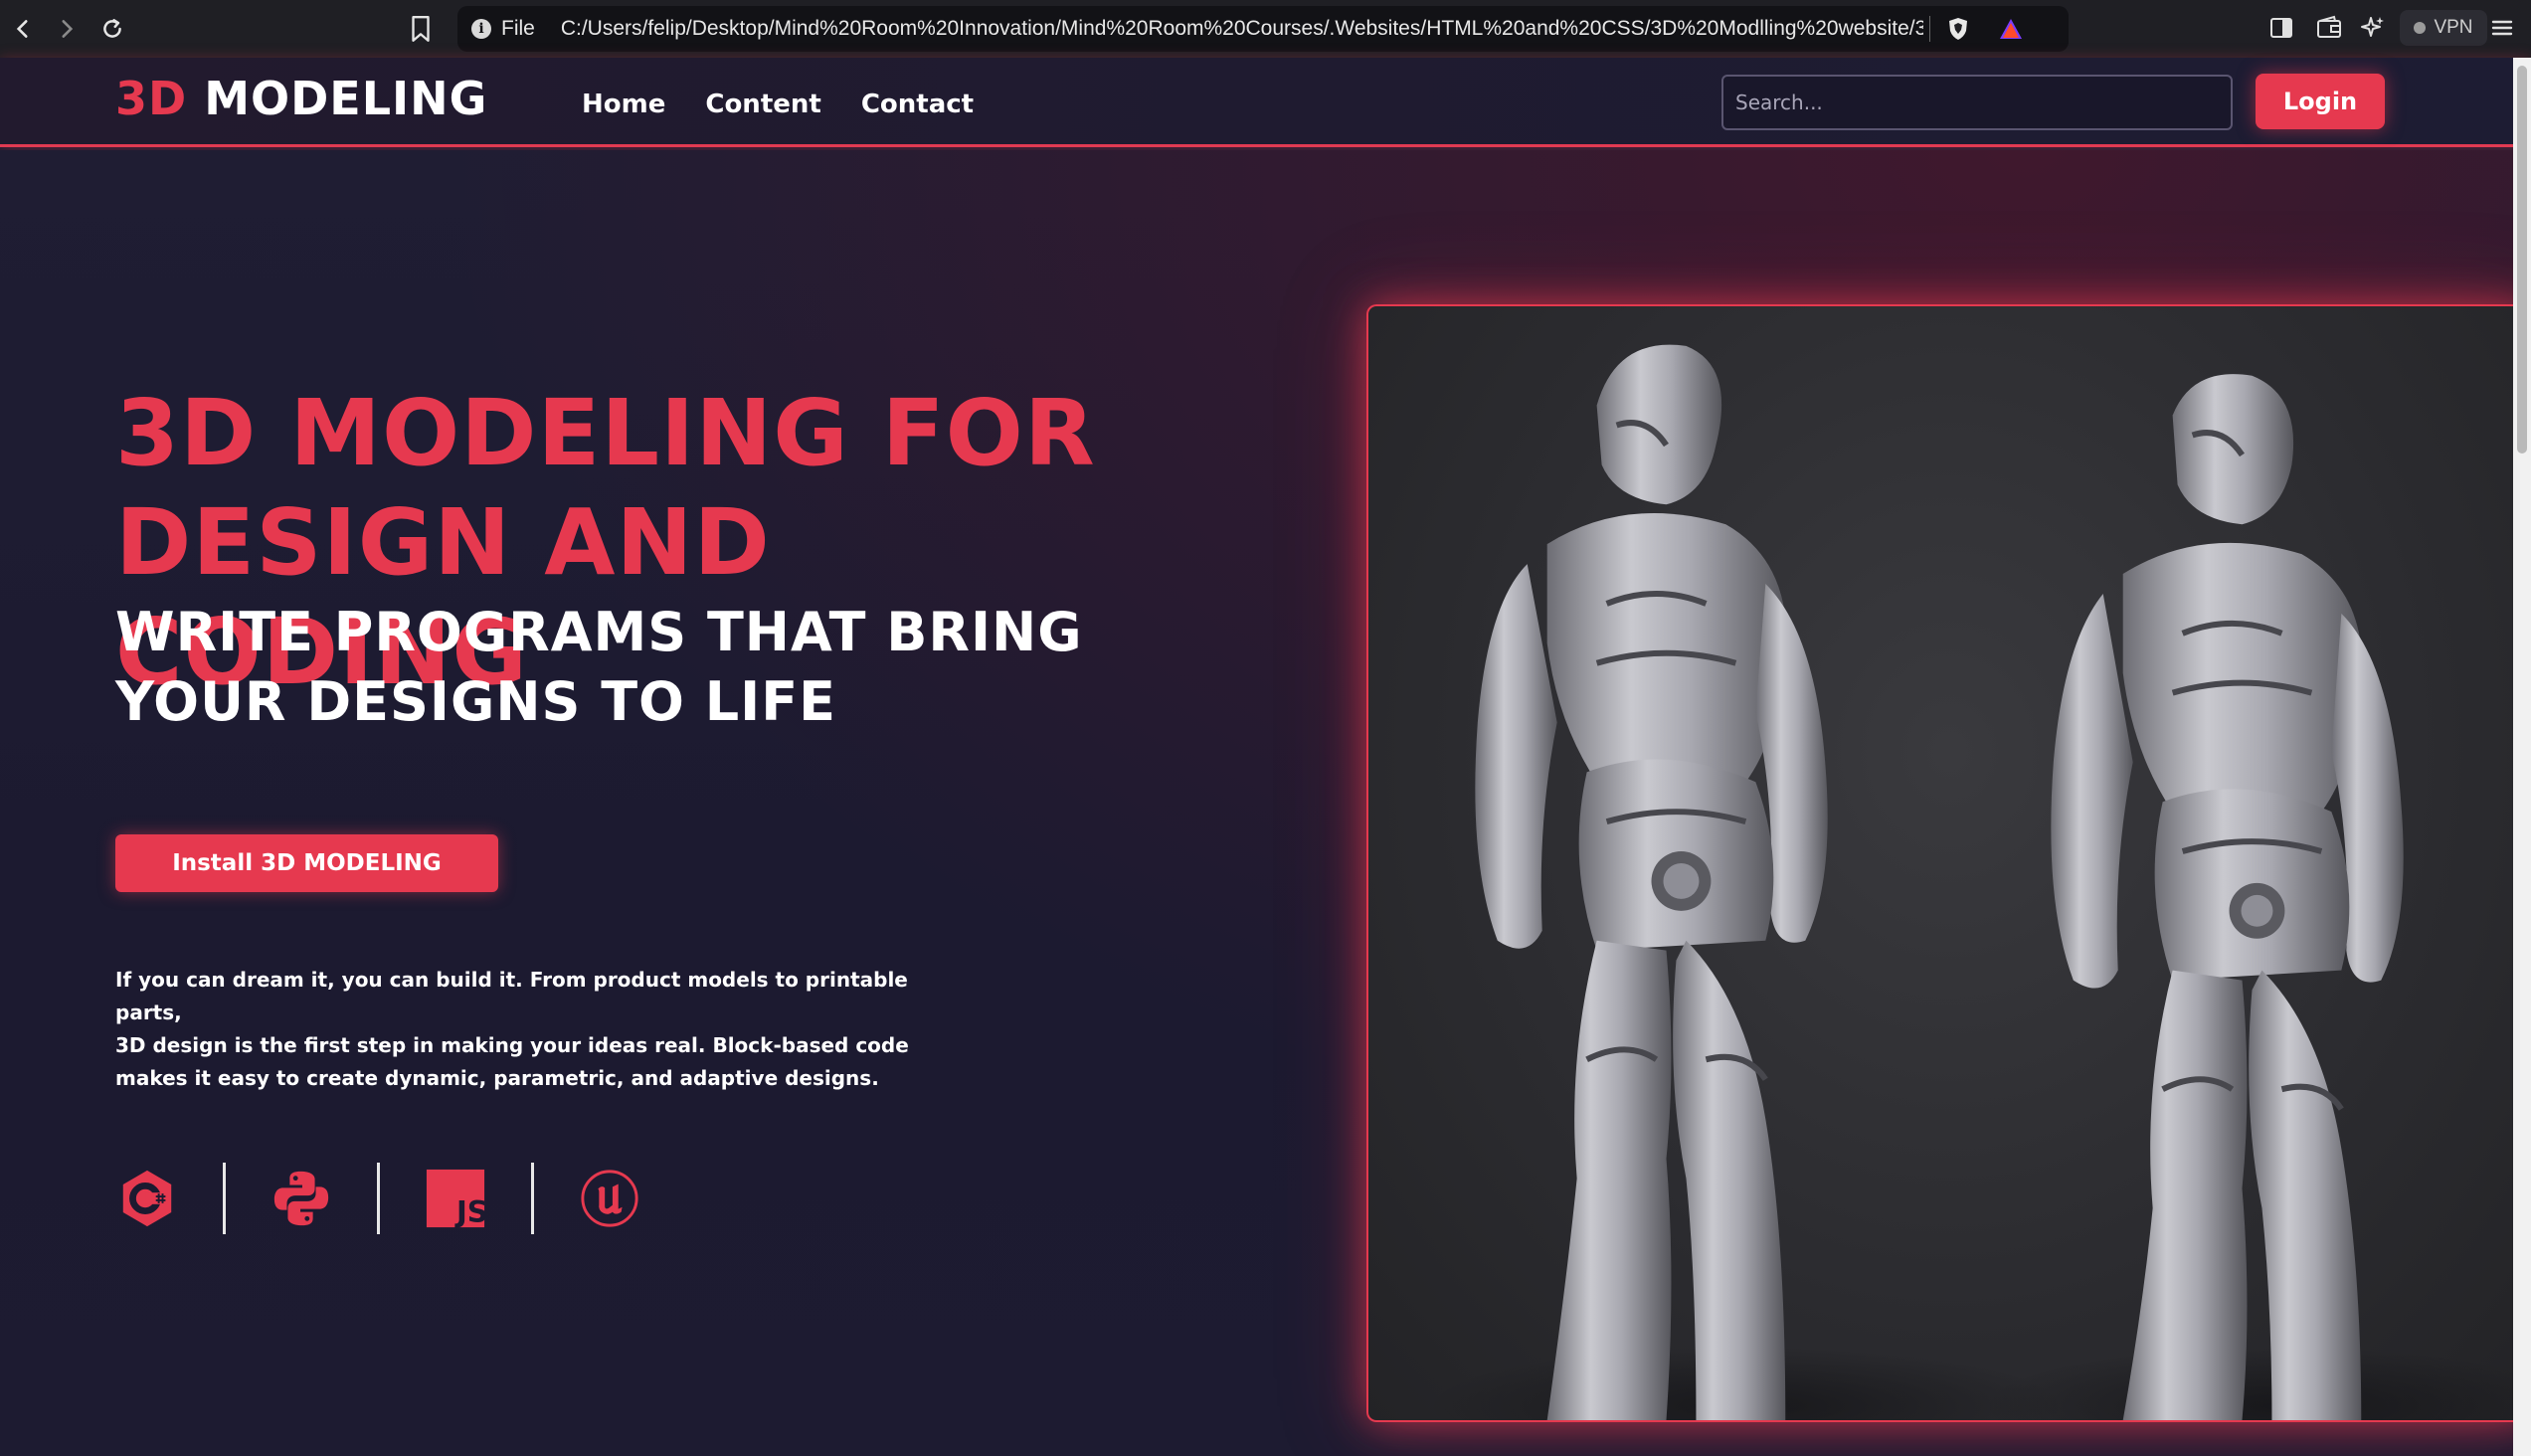  I want to click on vpn-status-dot, so click(2420, 28).